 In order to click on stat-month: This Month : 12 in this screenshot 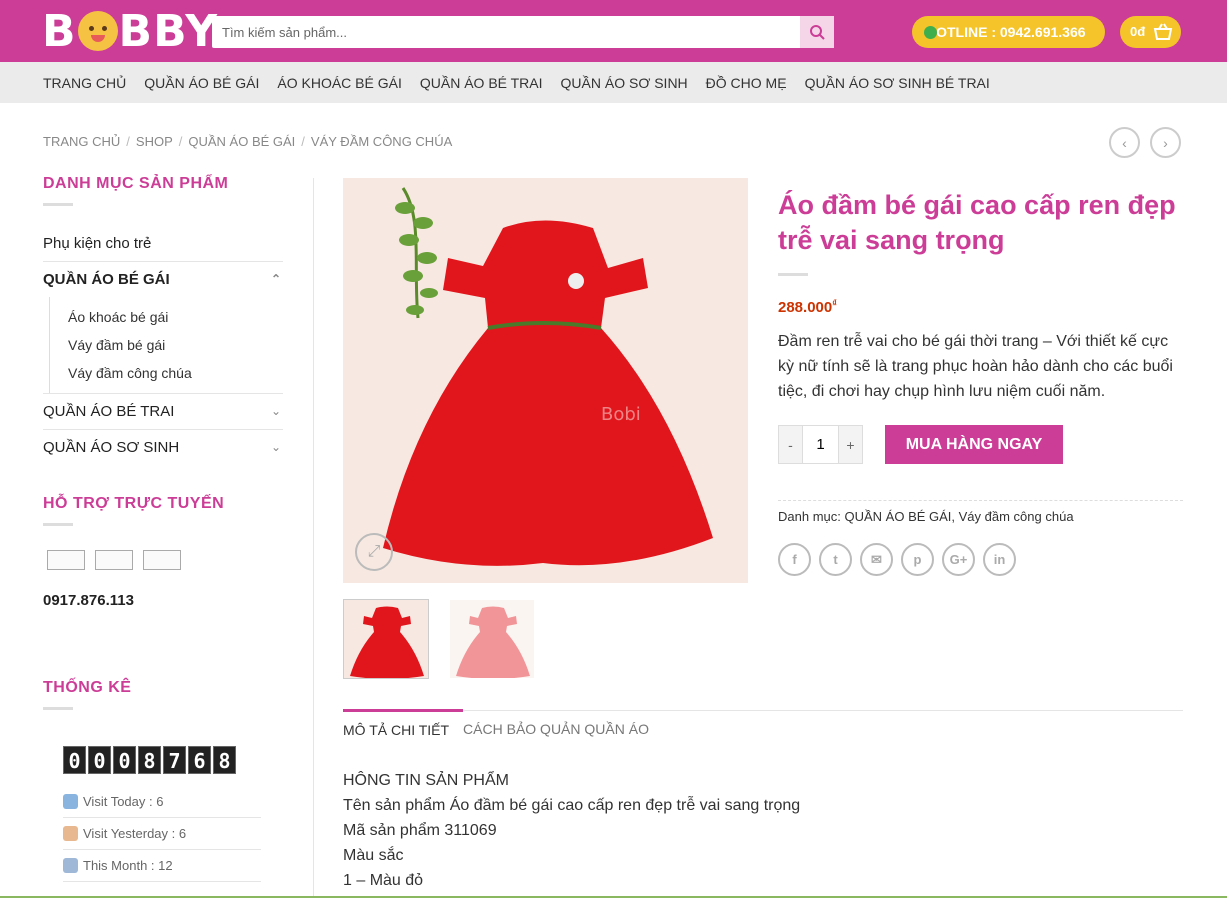, I will do `click(162, 866)`.